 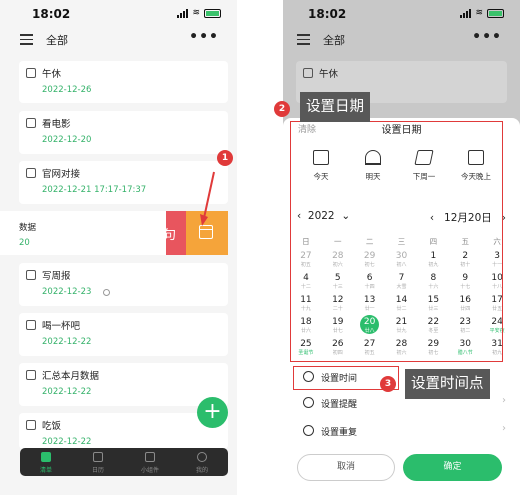 What do you see at coordinates (452, 467) in the screenshot?
I see `confirm-button: 确定` at bounding box center [452, 467].